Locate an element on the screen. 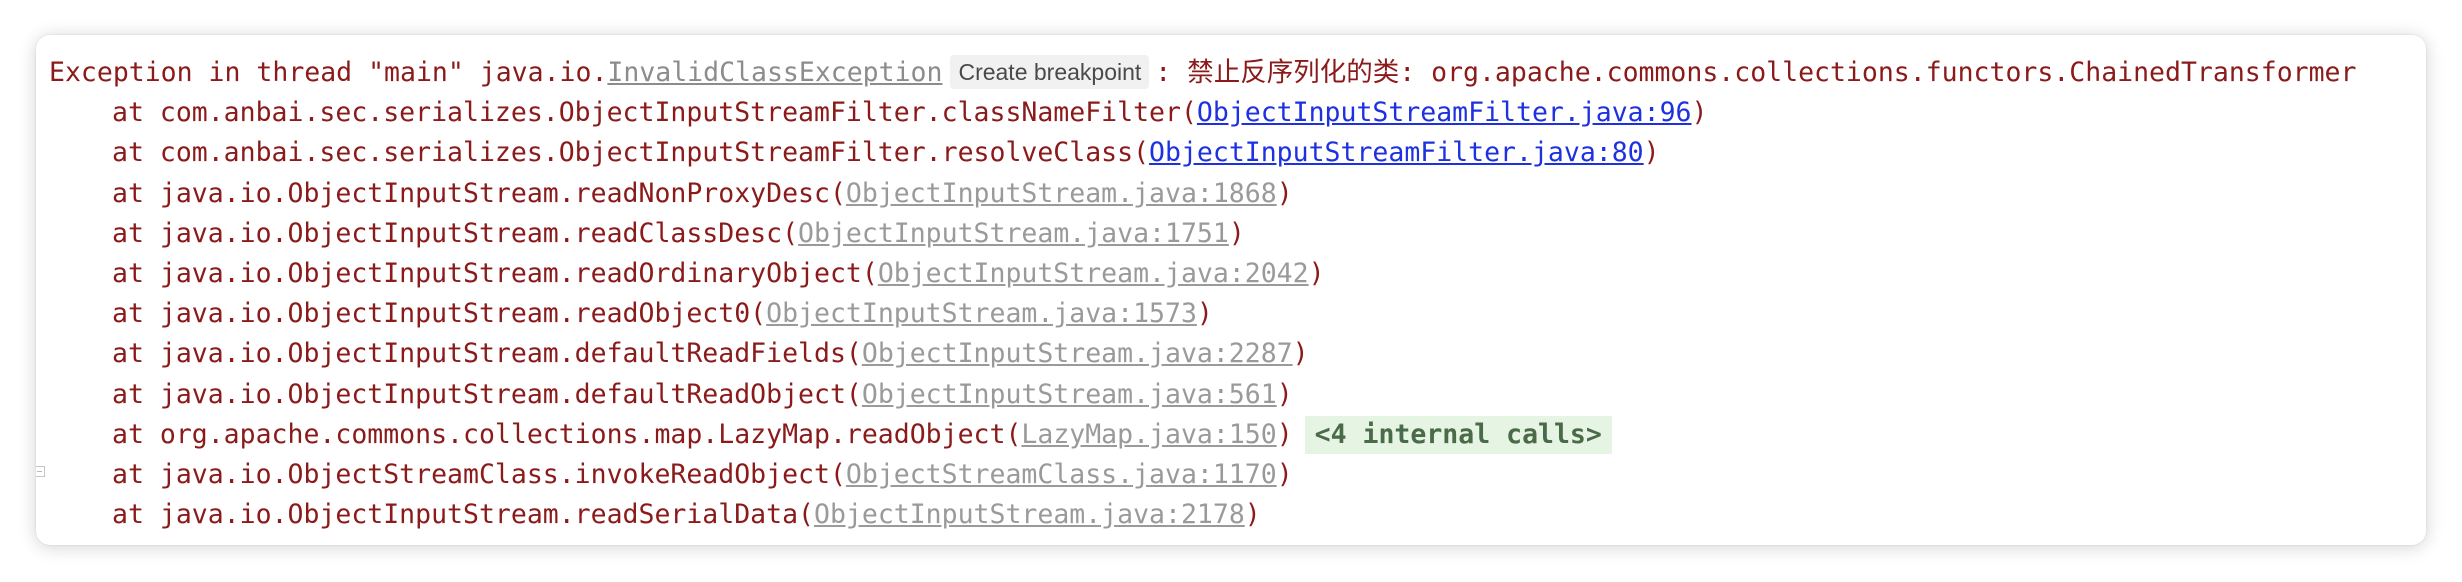  exception-class-link: InvalidClassException is located at coordinates (774, 72).